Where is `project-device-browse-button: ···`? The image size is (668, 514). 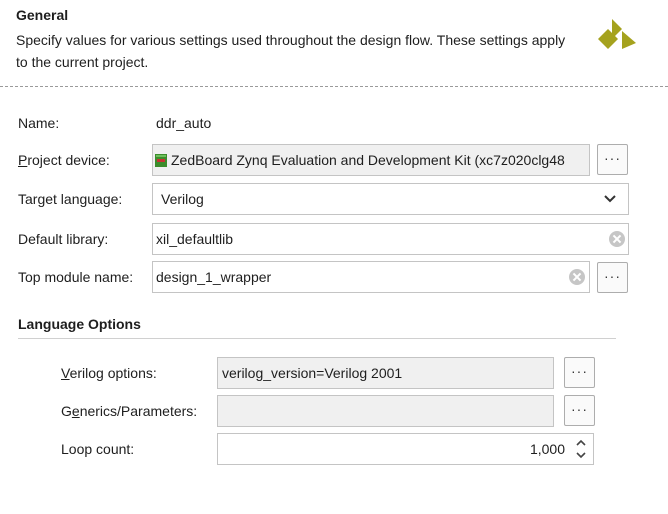
project-device-browse-button: ··· is located at coordinates (612, 159).